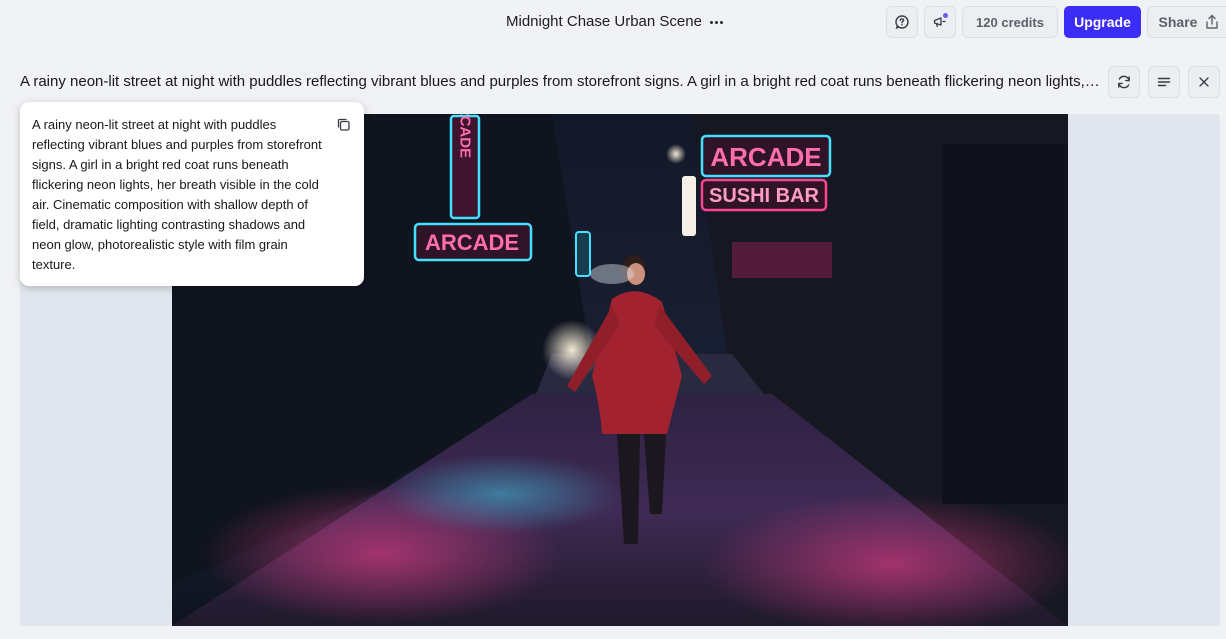 Image resolution: width=1226 pixels, height=639 pixels. What do you see at coordinates (604, 21) in the screenshot?
I see `page-title-text: Midnight Chase Urban Scene` at bounding box center [604, 21].